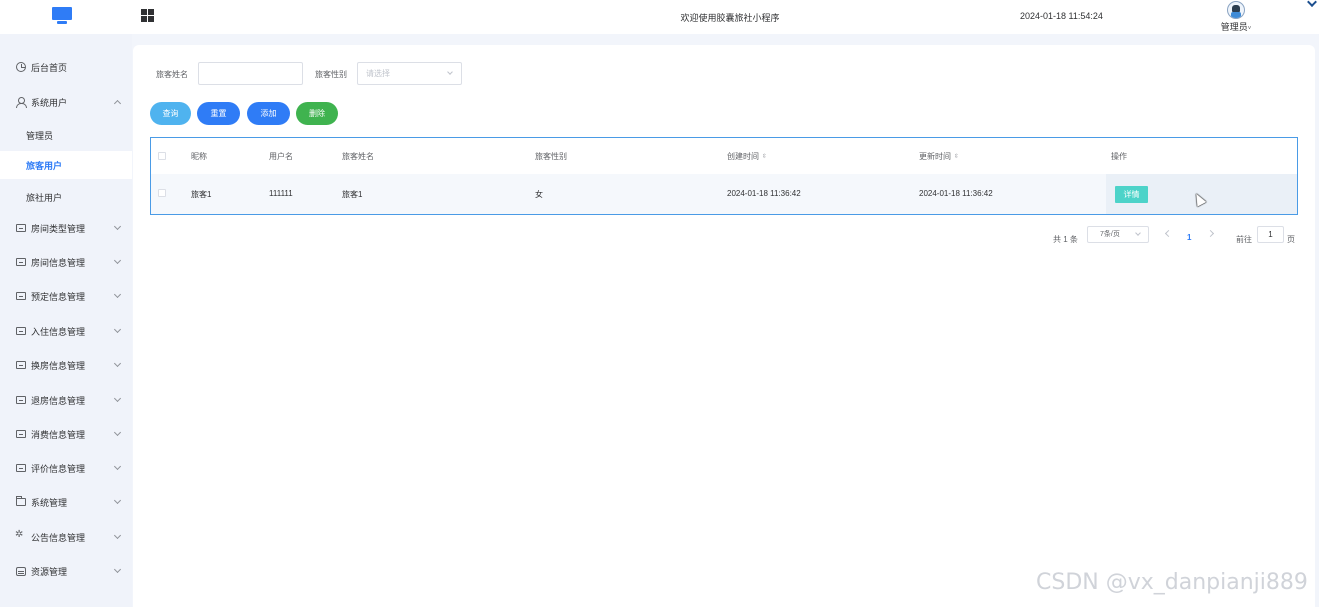 This screenshot has width=1319, height=607. Describe the element at coordinates (730, 18) in the screenshot. I see `welcome-title: 欢迎使用胶囊旅社小程序` at that location.